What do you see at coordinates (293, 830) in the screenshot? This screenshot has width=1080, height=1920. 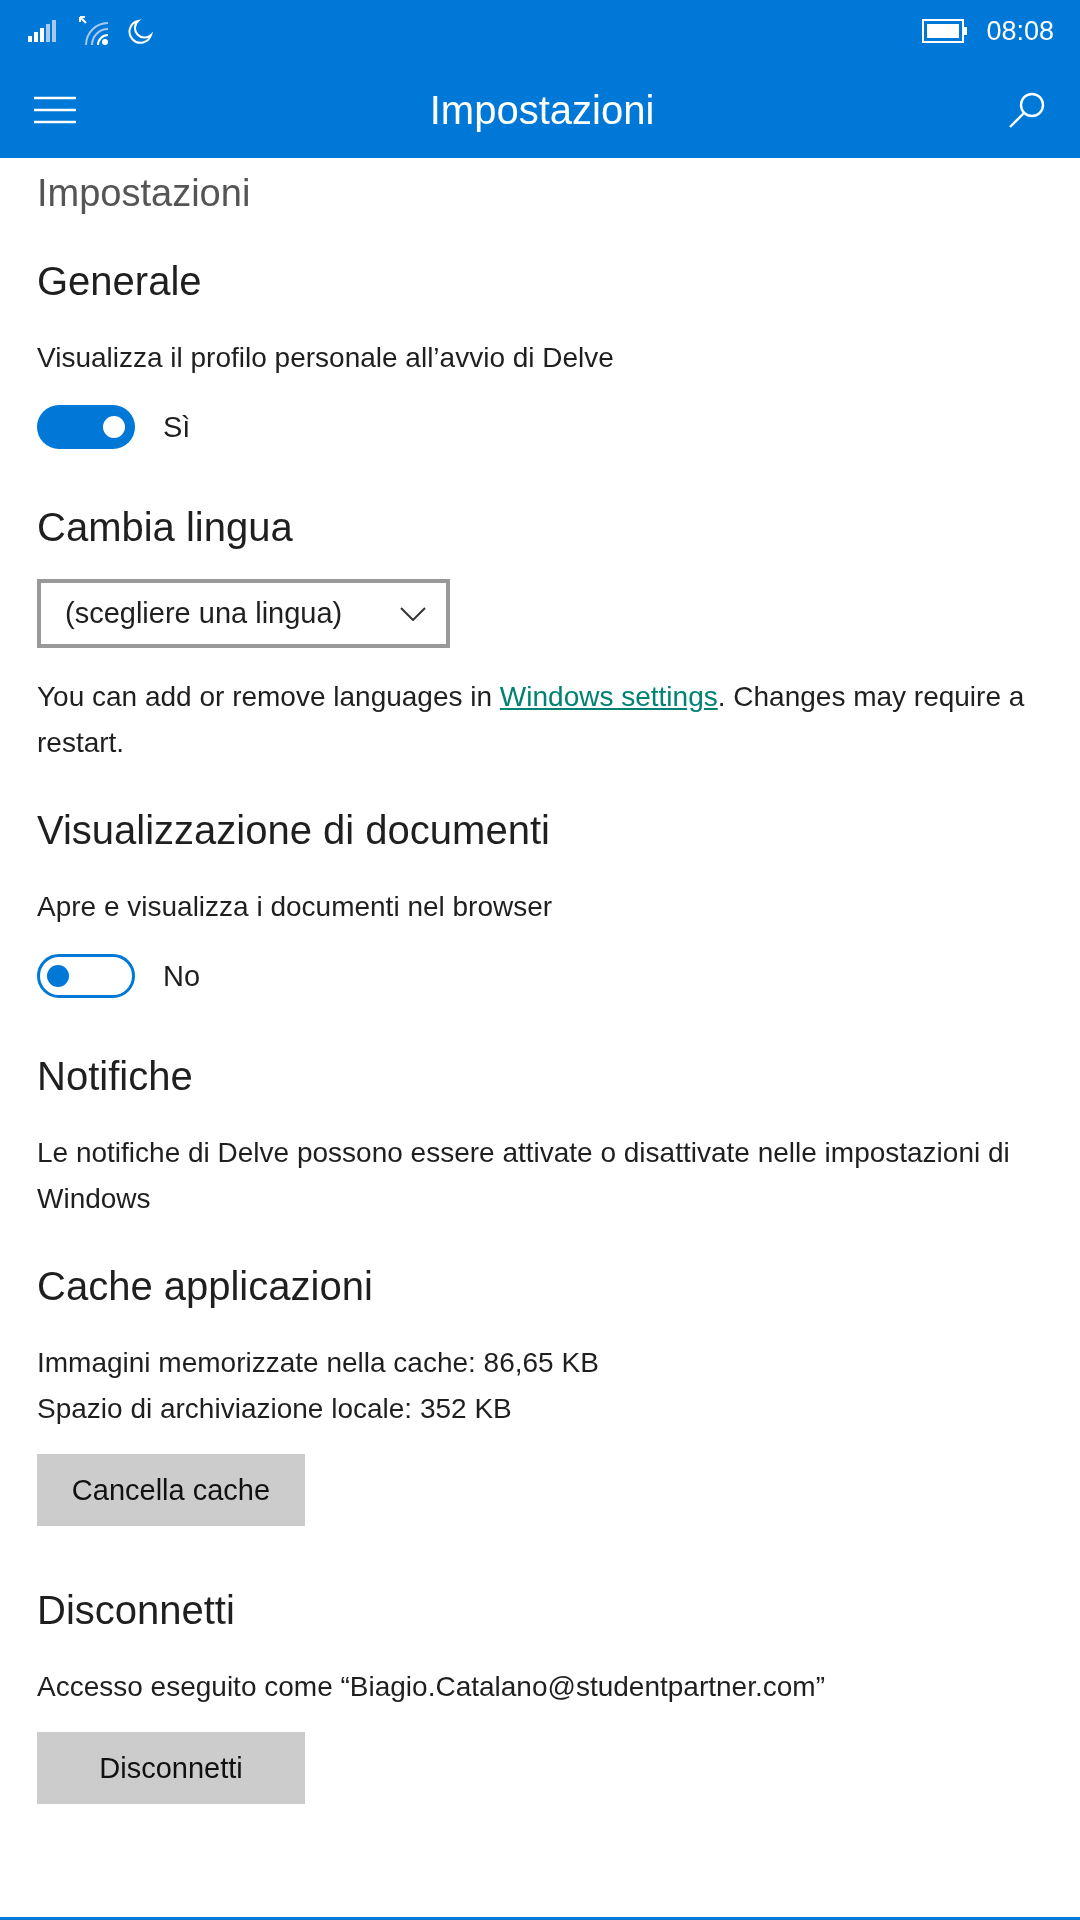 I see `section-heading: Visualizzazione di documenti` at bounding box center [293, 830].